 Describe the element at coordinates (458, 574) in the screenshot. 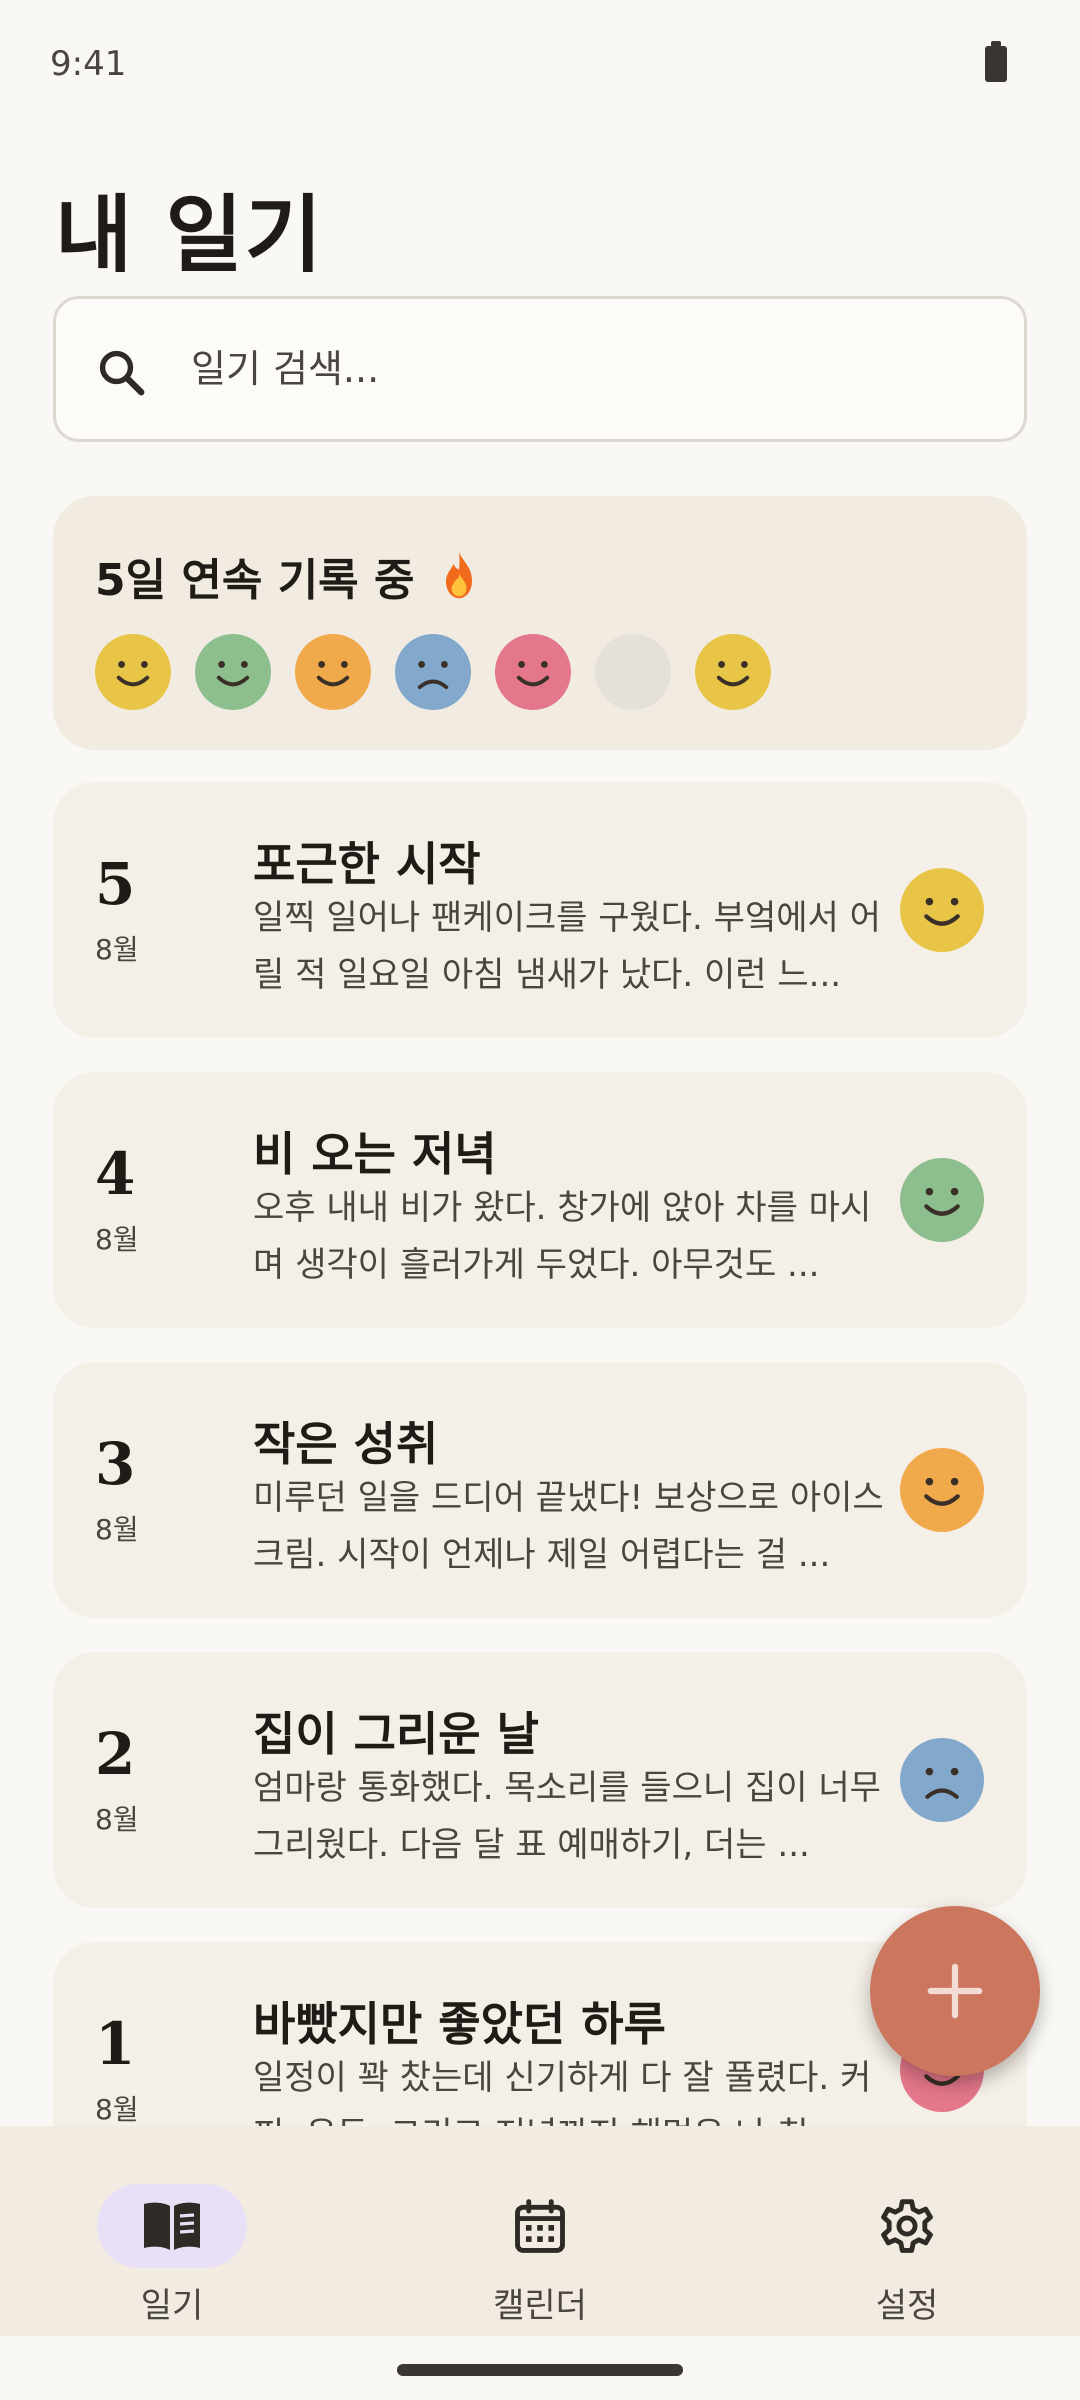

I see `fire-icon` at that location.